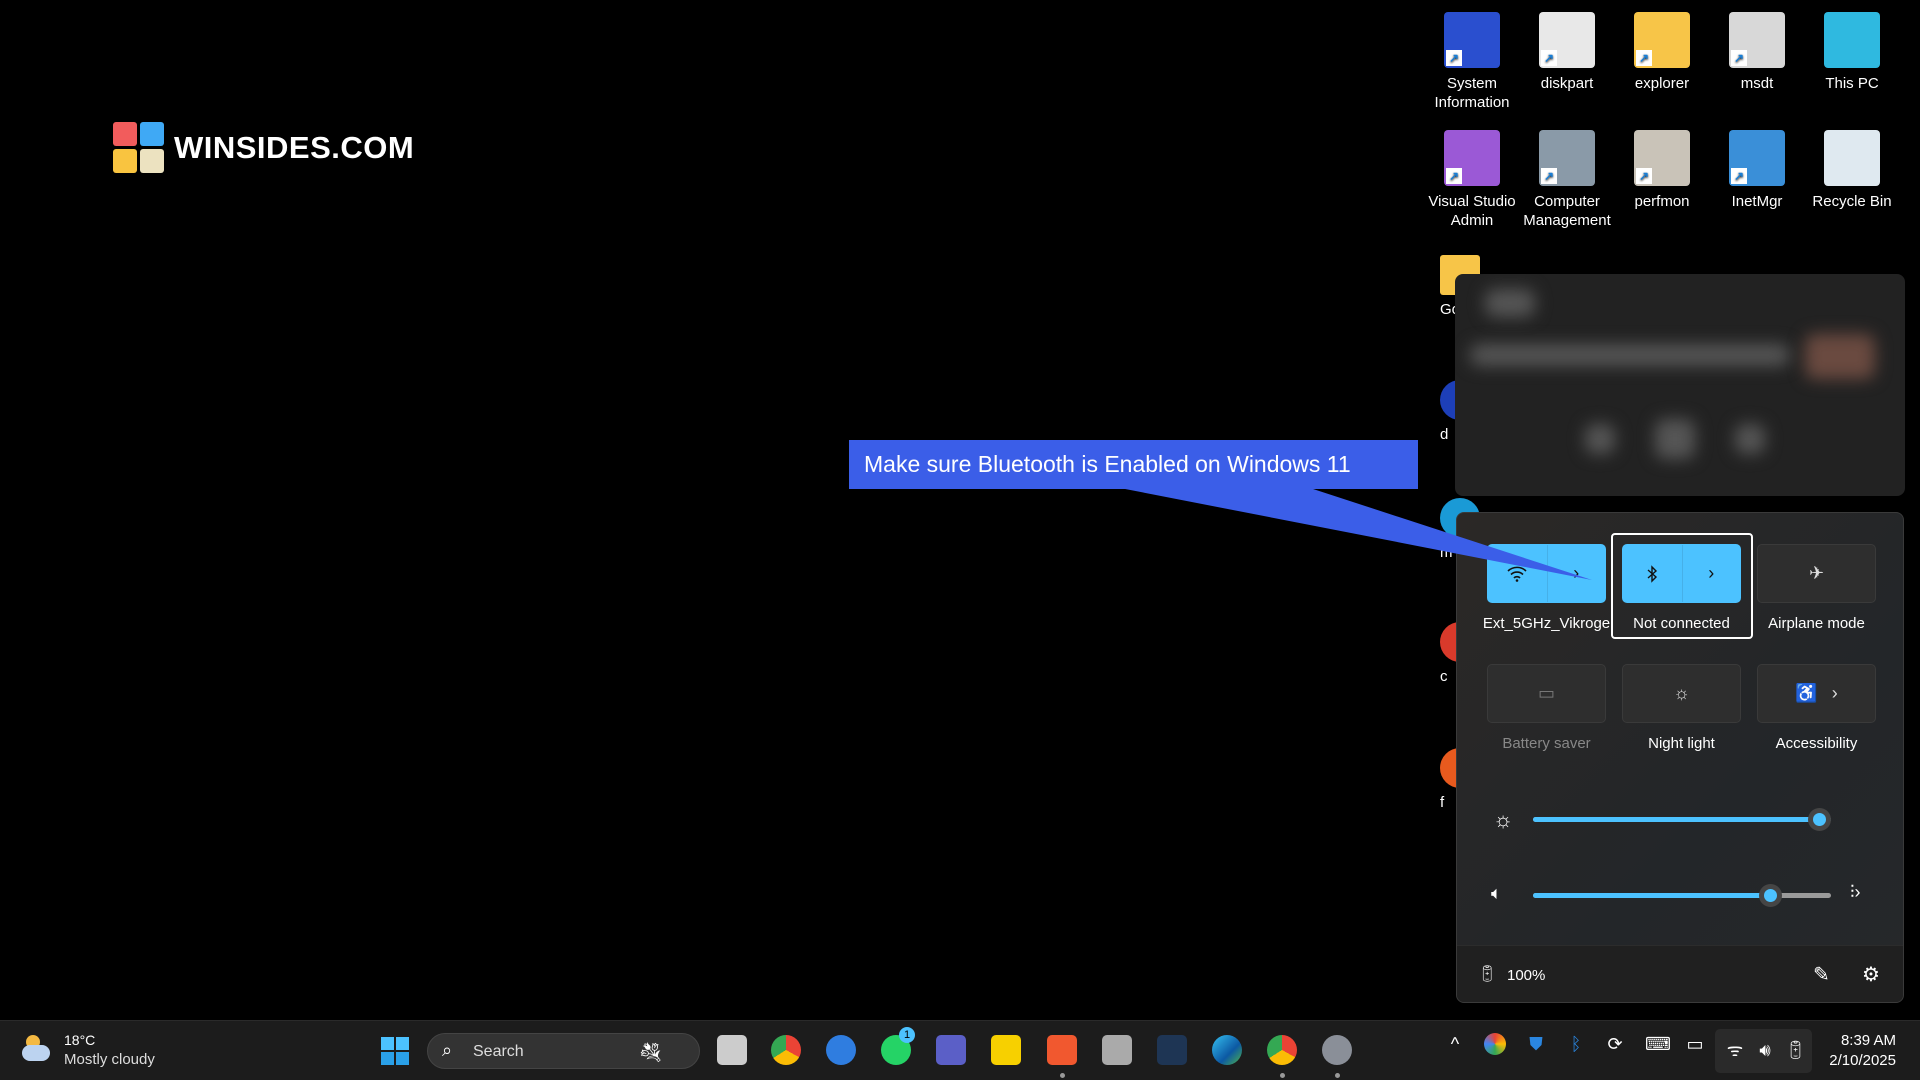 The width and height of the screenshot is (1920, 1080). I want to click on callout-pointer, so click(1356, 534).